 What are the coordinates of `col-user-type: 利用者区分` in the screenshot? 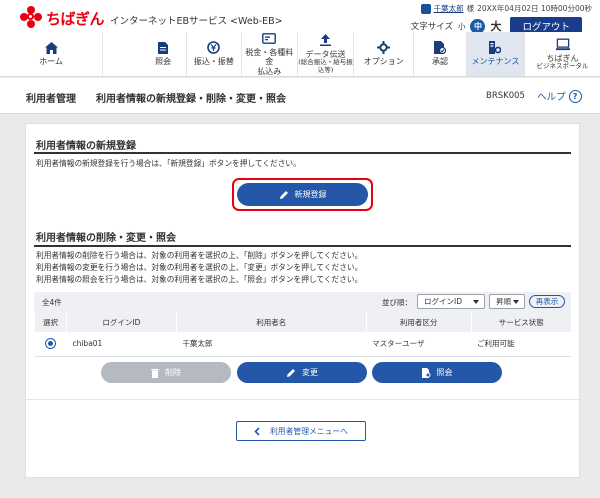 It's located at (418, 322).